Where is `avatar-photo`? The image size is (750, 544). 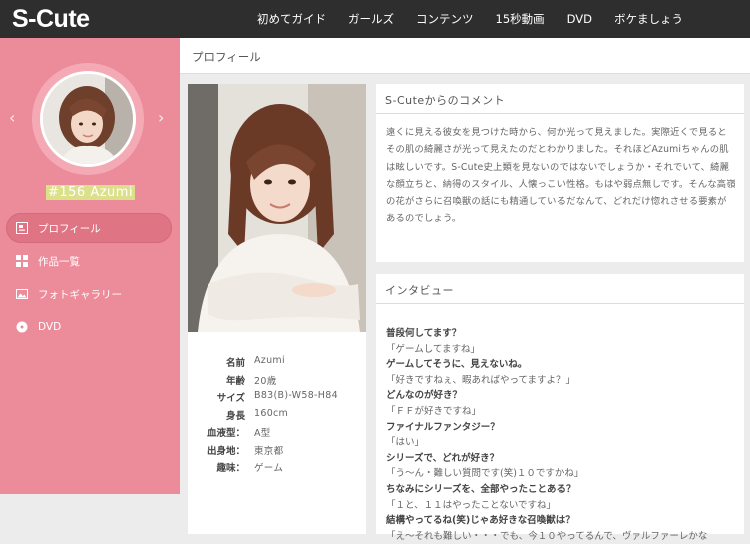 avatar-photo is located at coordinates (88, 119).